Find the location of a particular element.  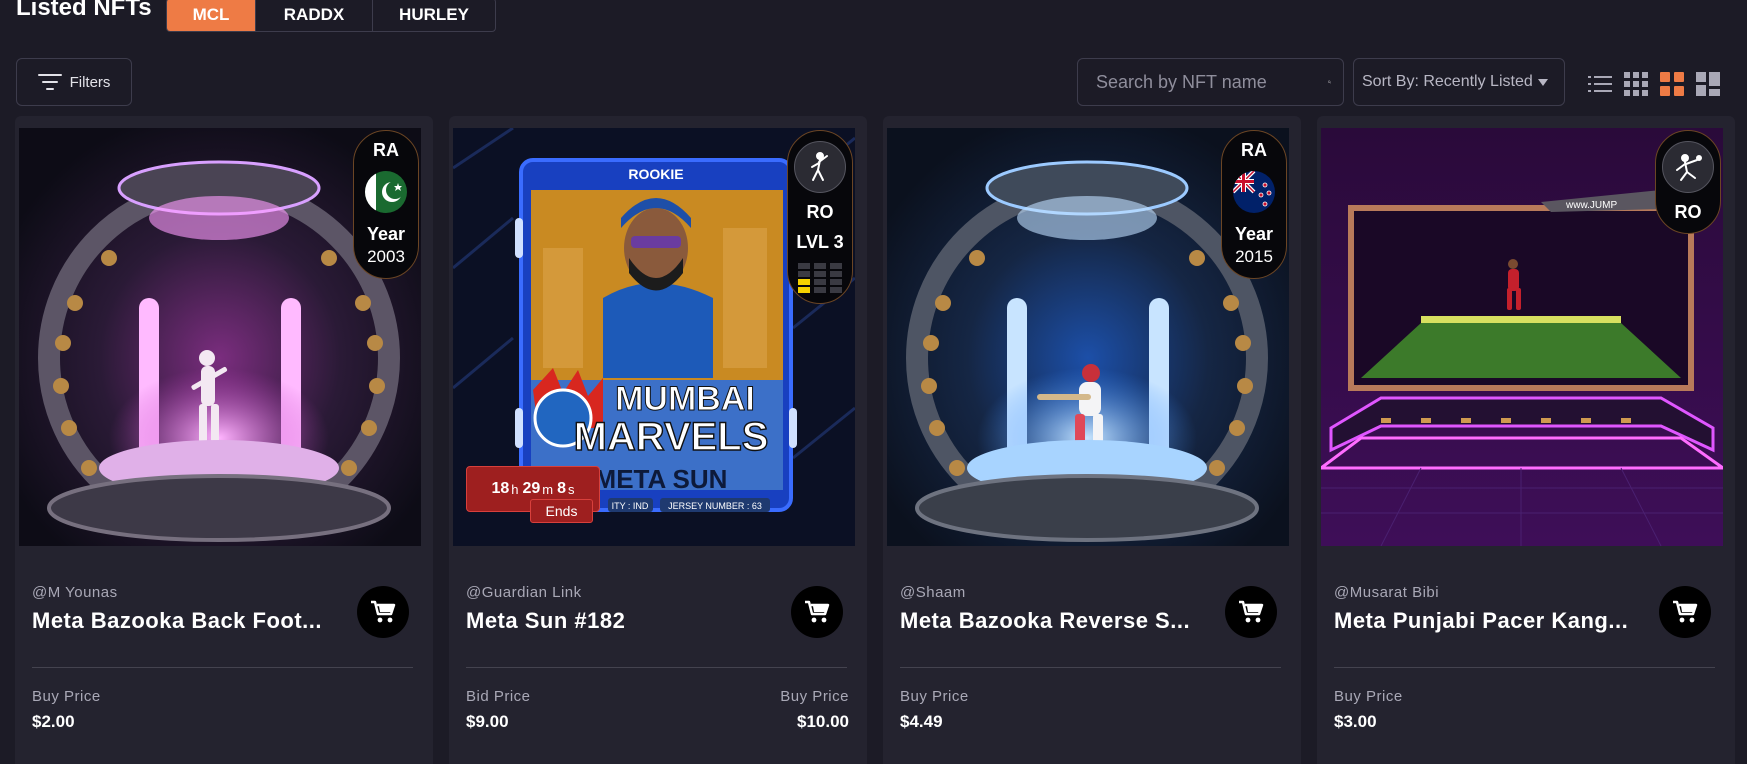

nft-name: Meta Sun #182 is located at coordinates (619, 621).